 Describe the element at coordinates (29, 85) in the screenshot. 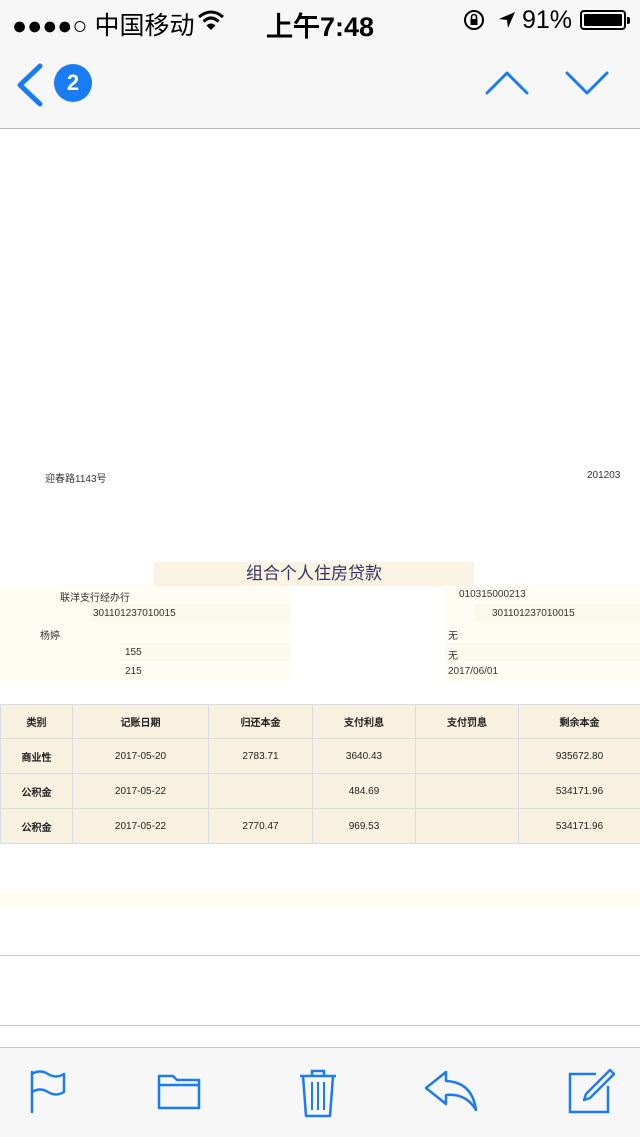

I see `chevron-left-icon` at that location.